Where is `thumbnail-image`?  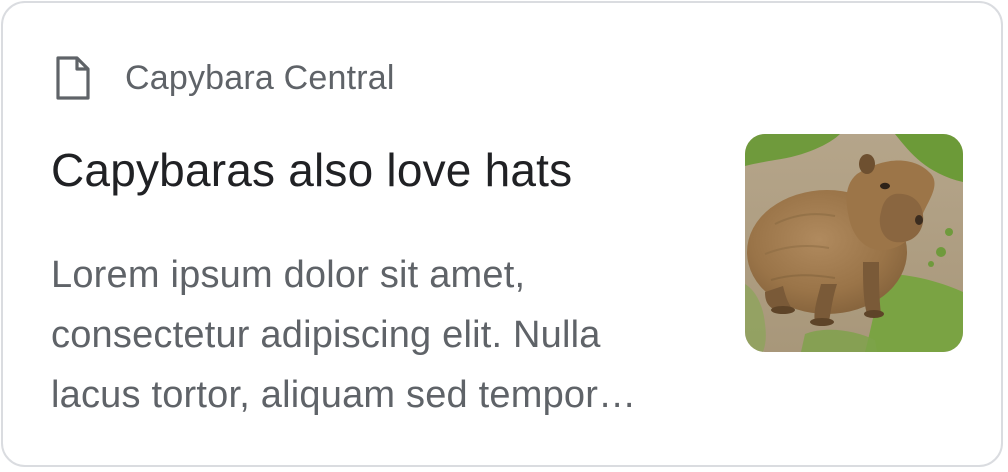 thumbnail-image is located at coordinates (854, 243).